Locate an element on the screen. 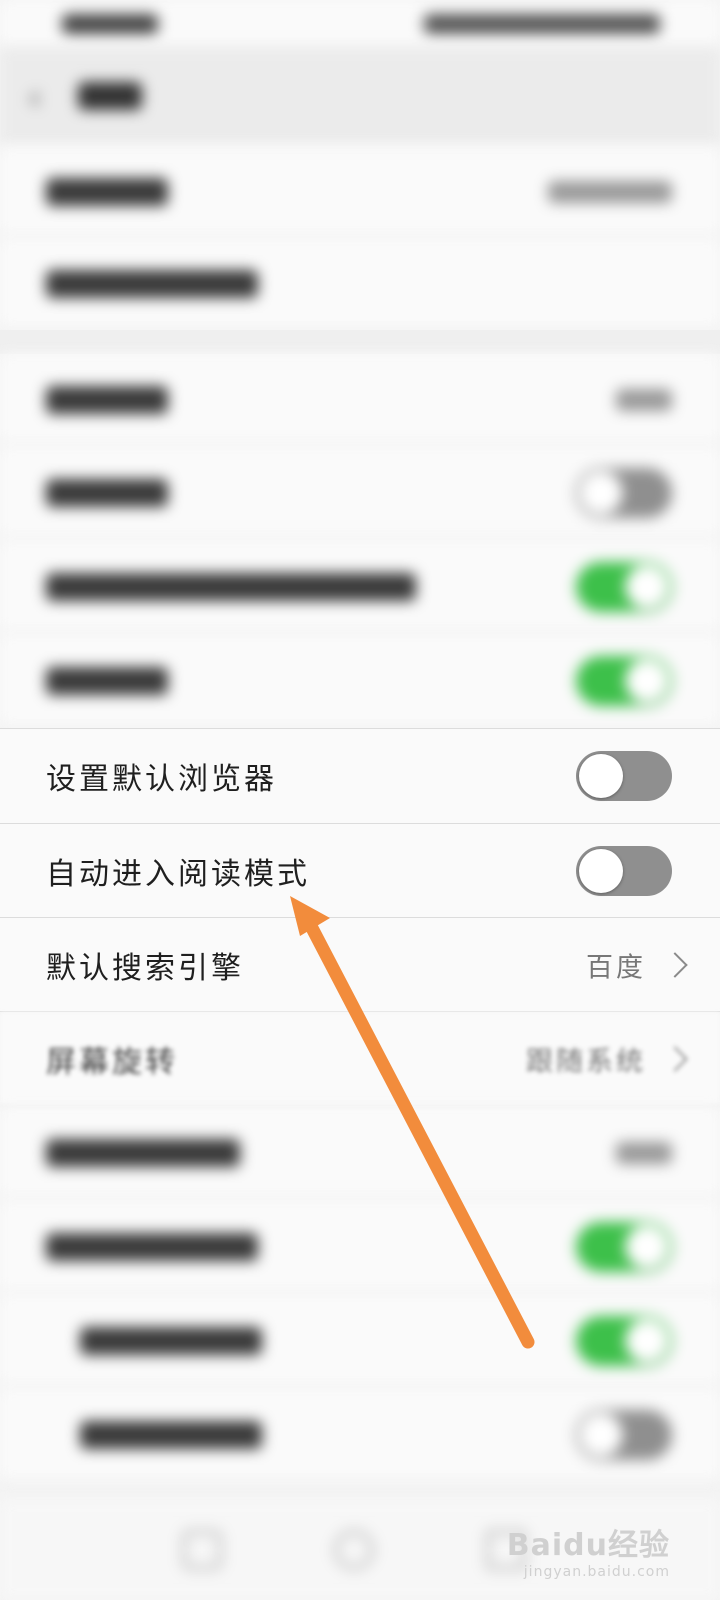  default-browser-label: 设置默认浏览器 is located at coordinates (161, 779).